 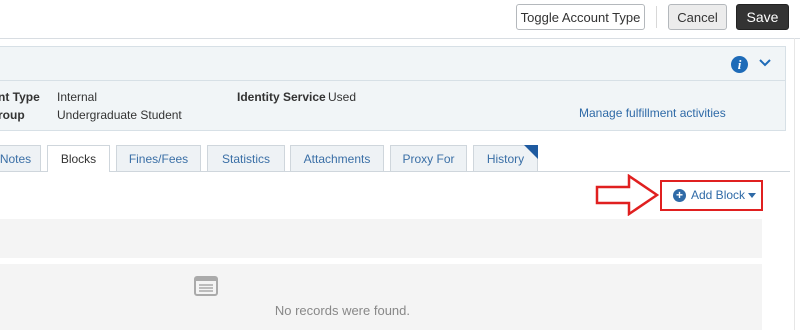 I want to click on tab-label: History, so click(x=505, y=158).